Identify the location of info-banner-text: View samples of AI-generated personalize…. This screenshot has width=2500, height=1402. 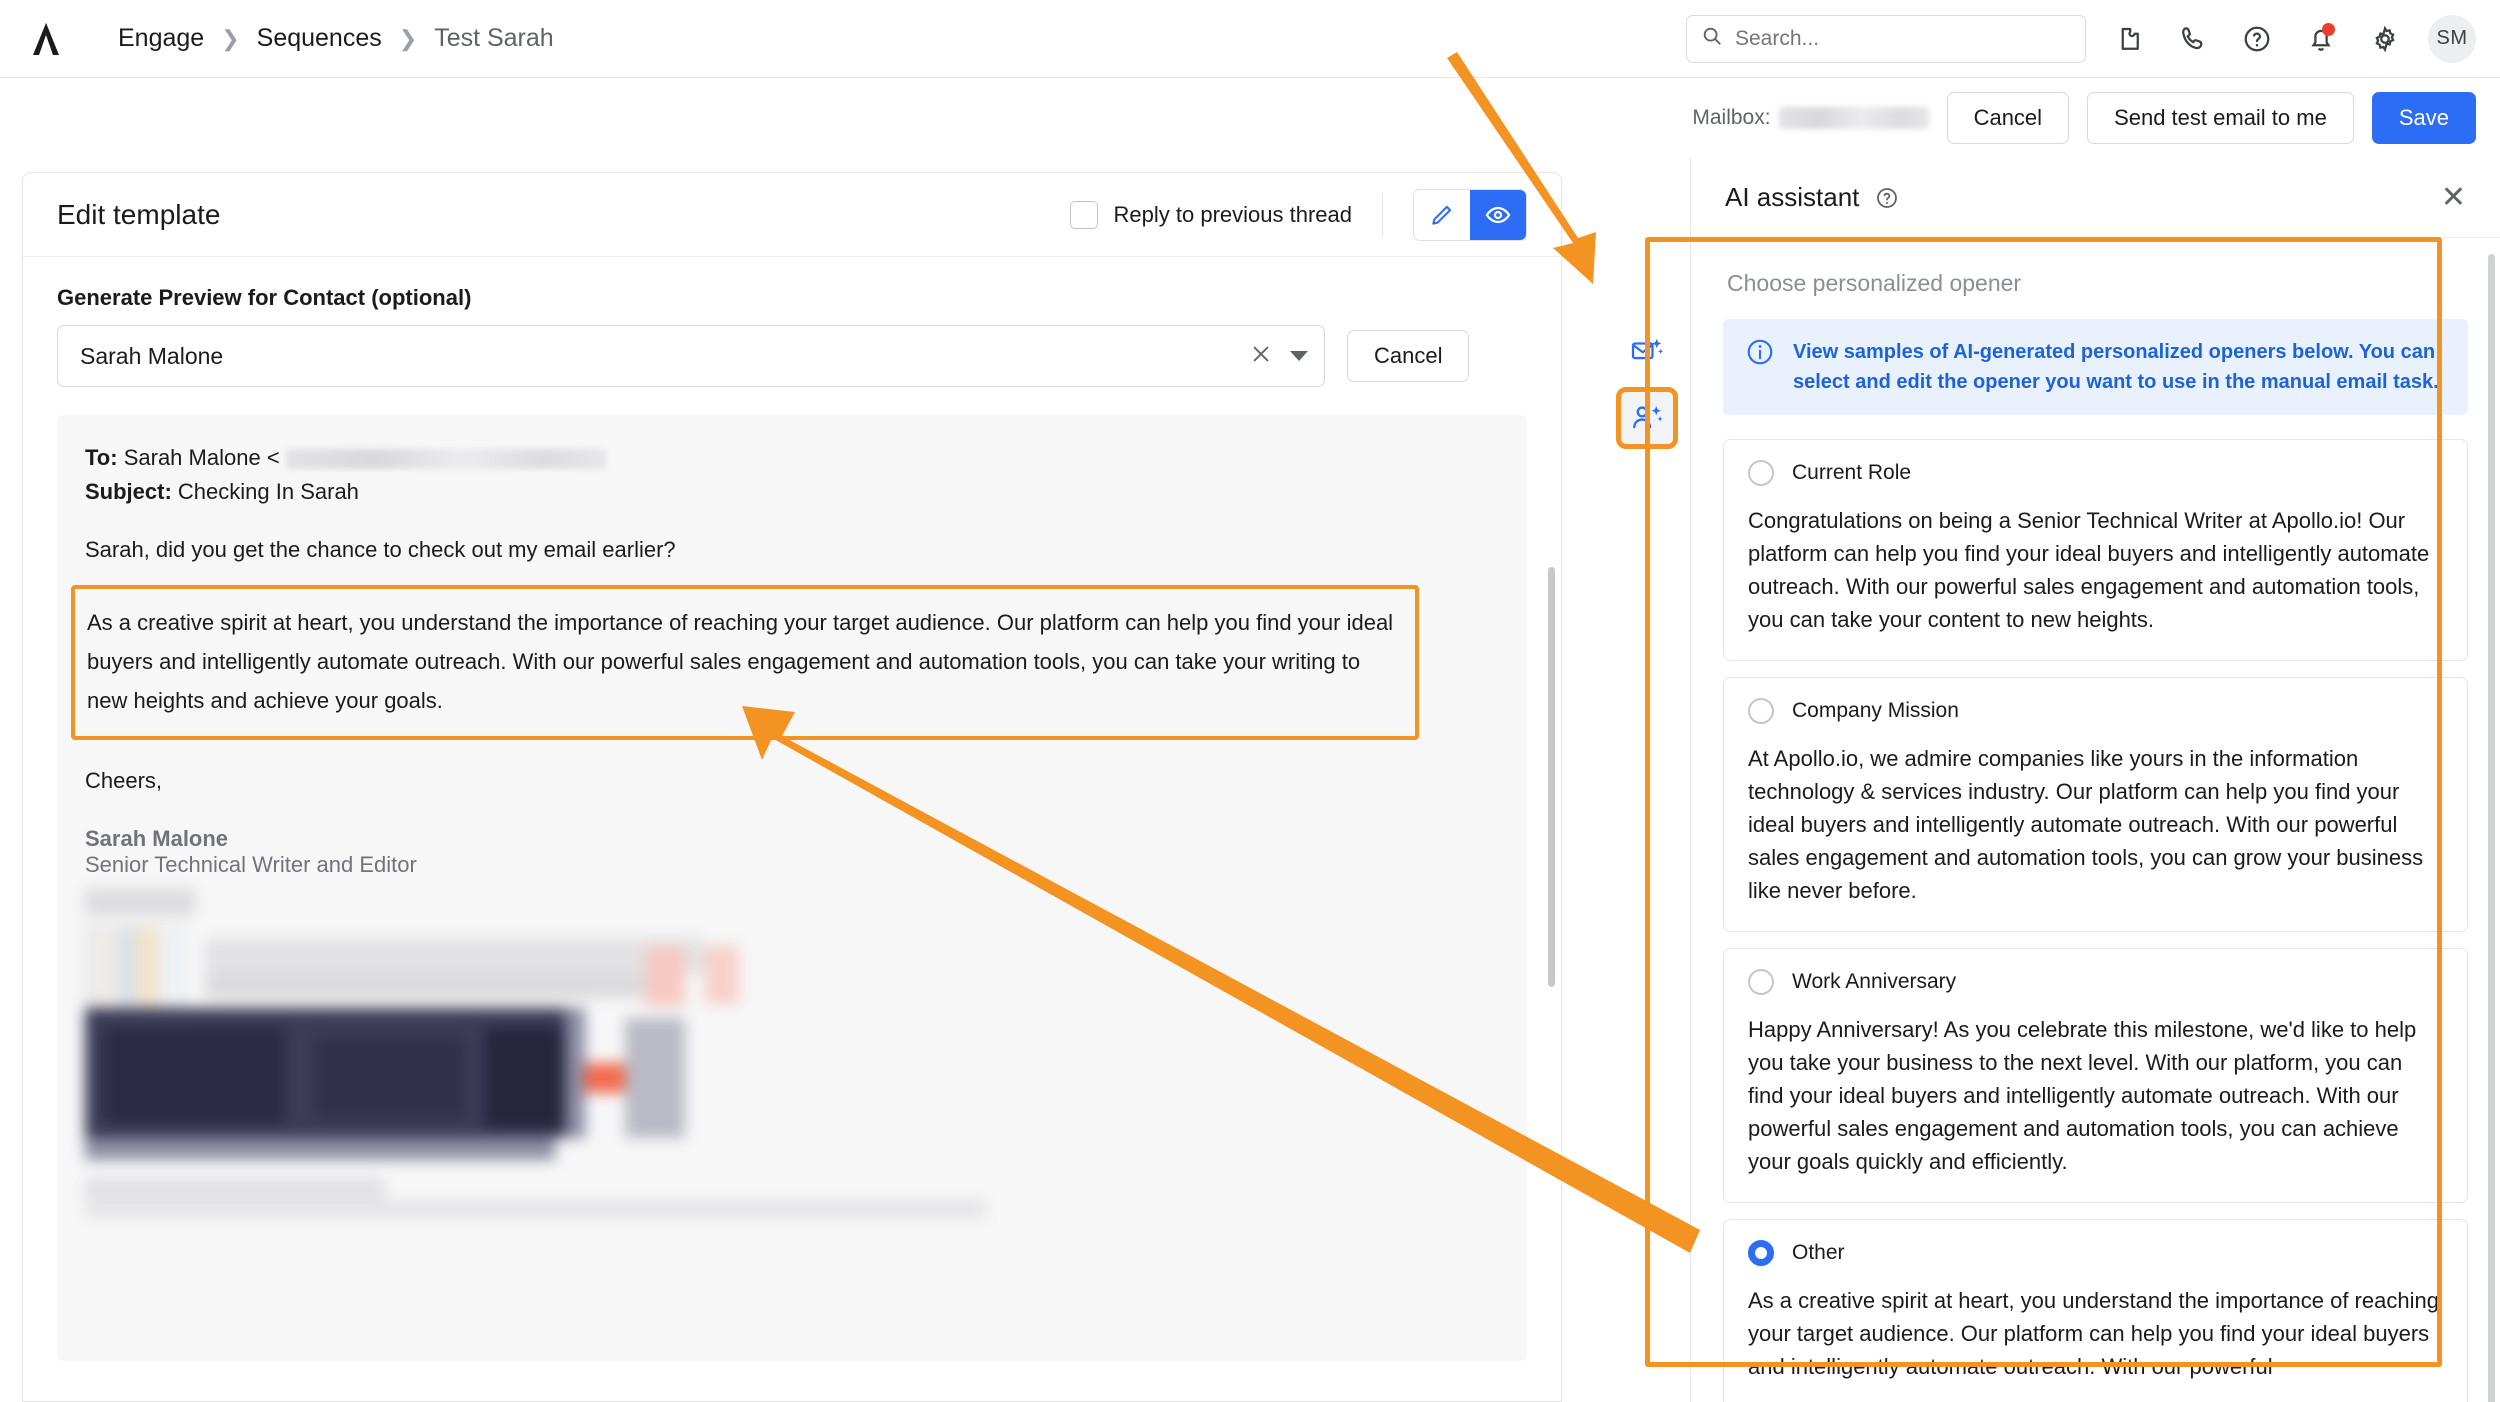
(2116, 367).